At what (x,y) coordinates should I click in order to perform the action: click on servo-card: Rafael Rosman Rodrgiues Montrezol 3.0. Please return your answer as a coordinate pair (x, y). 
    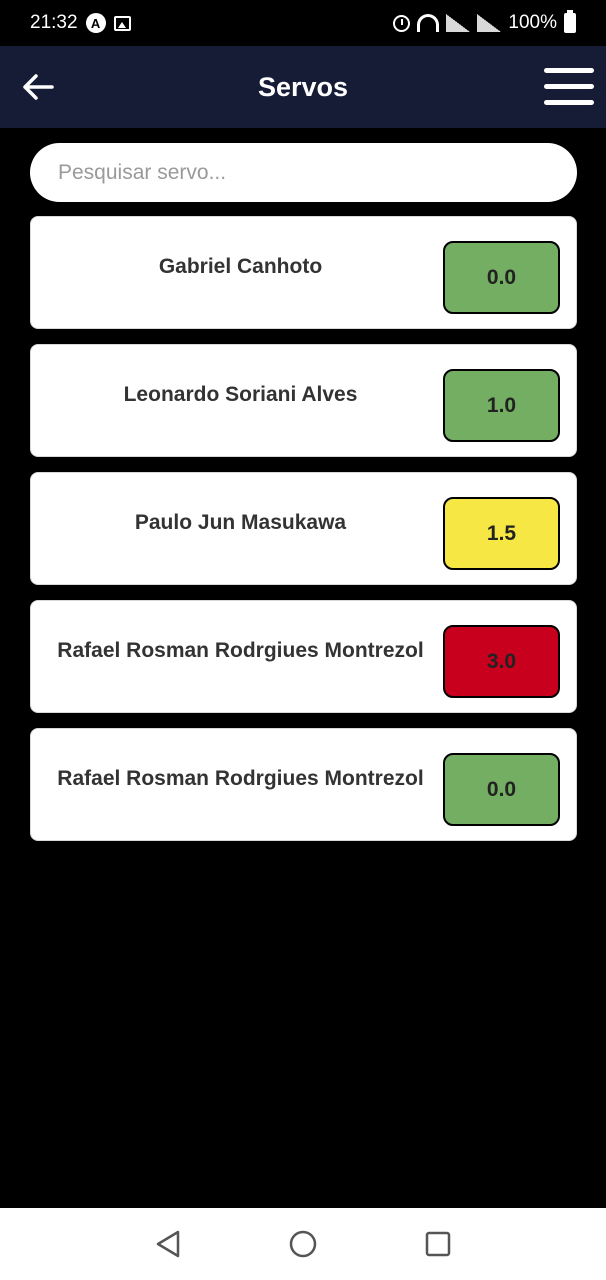
    Looking at the image, I should click on (303, 656).